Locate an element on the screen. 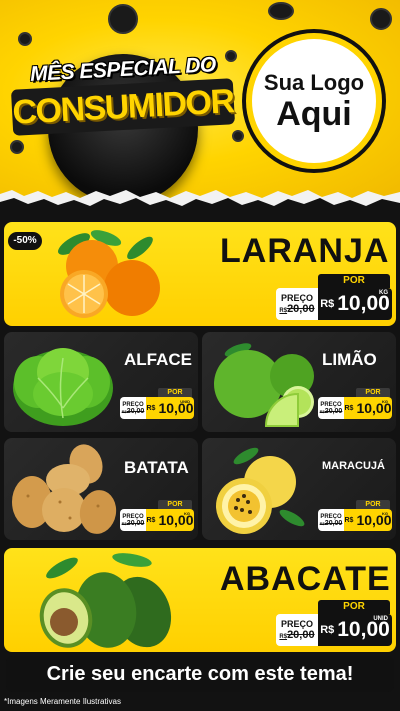  badge-title-panel: CONSUMIDOR is located at coordinates (123, 107).